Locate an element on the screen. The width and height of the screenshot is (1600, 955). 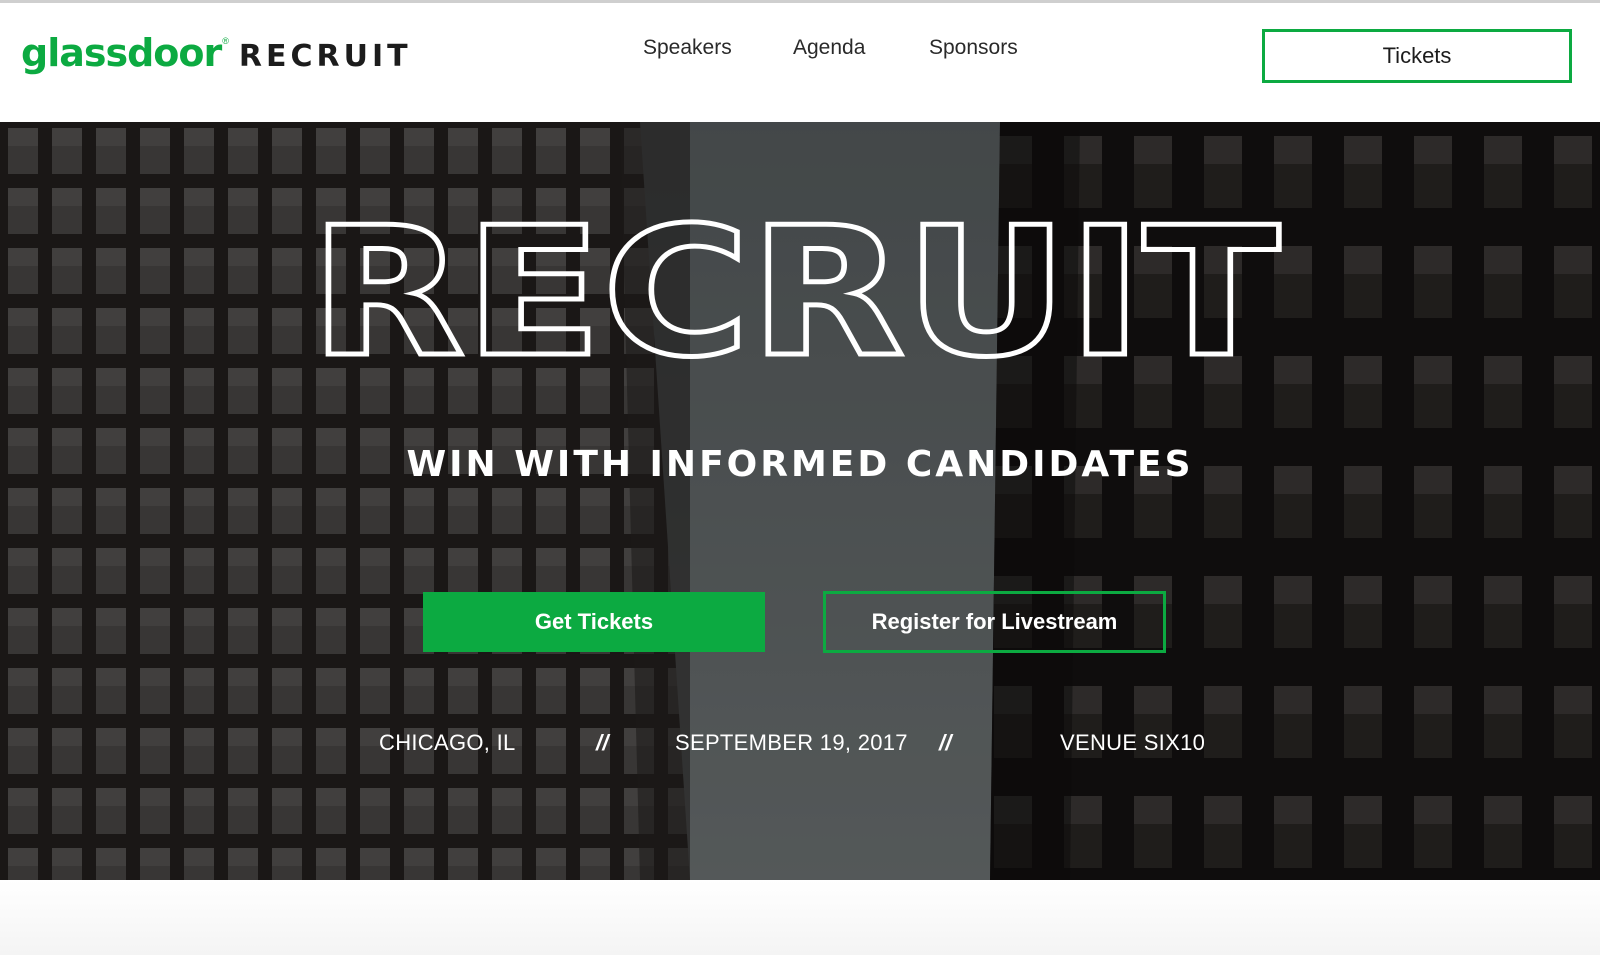
recruit-wordmark: RECRUIT is located at coordinates (795, 288).